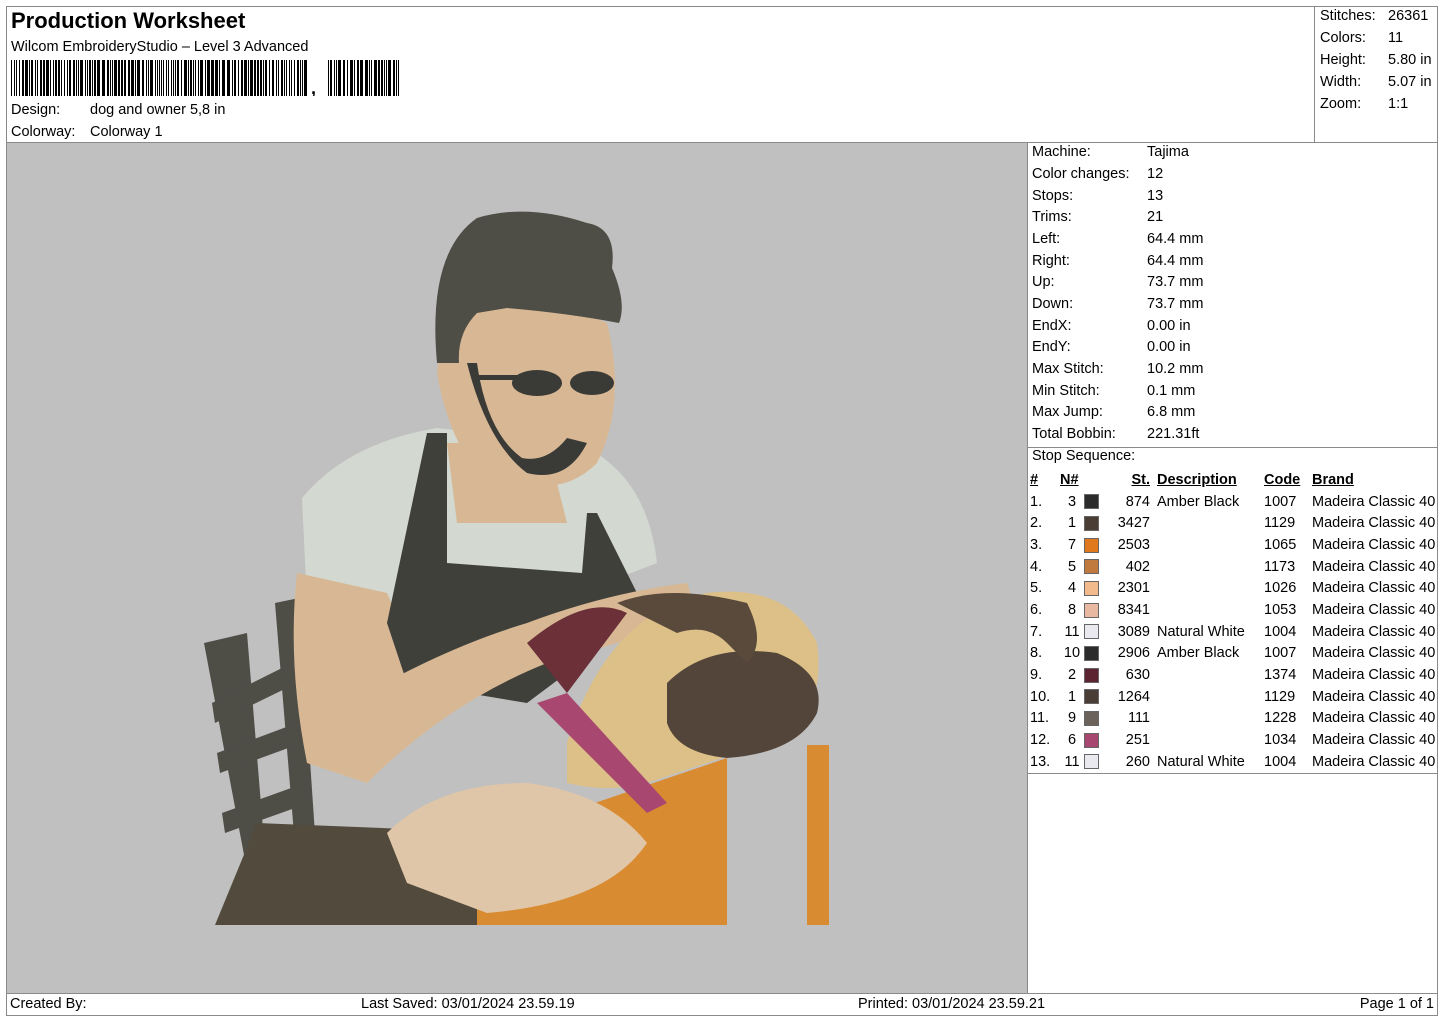 The height and width of the screenshot is (1021, 1445). What do you see at coordinates (1376, 82) in the screenshot?
I see `summary-width: Width: 5.07 in` at bounding box center [1376, 82].